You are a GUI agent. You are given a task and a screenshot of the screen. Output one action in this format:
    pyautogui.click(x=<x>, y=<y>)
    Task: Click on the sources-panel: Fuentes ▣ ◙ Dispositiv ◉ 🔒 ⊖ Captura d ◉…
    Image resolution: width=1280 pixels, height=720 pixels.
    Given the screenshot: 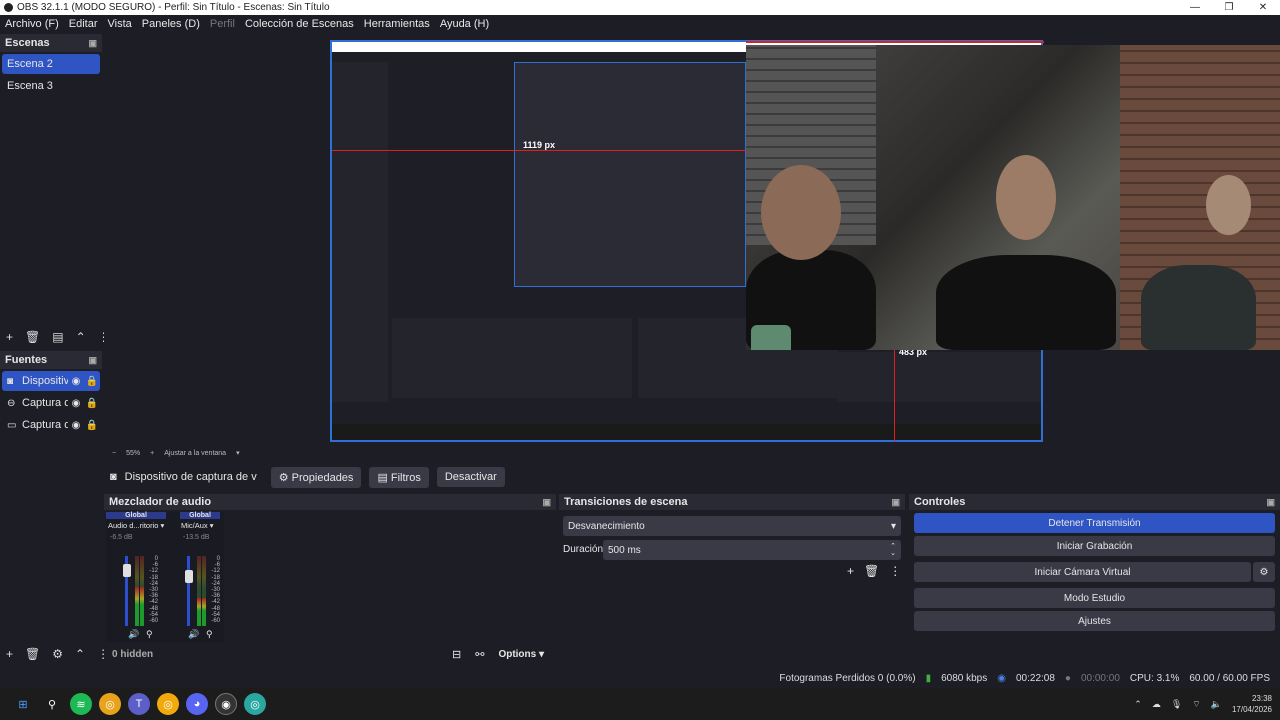 What is the action you would take?
    pyautogui.click(x=51, y=496)
    